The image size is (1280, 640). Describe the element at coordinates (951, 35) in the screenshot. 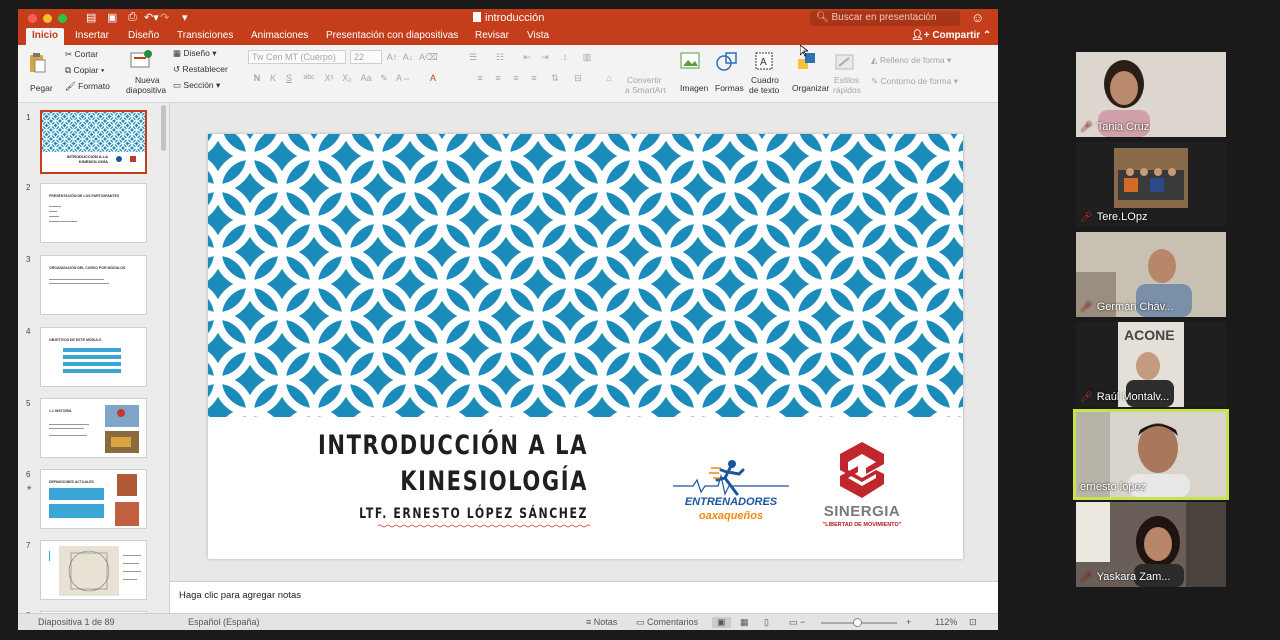

I see `share-button: 👤︎+ Compartir ⌃` at that location.